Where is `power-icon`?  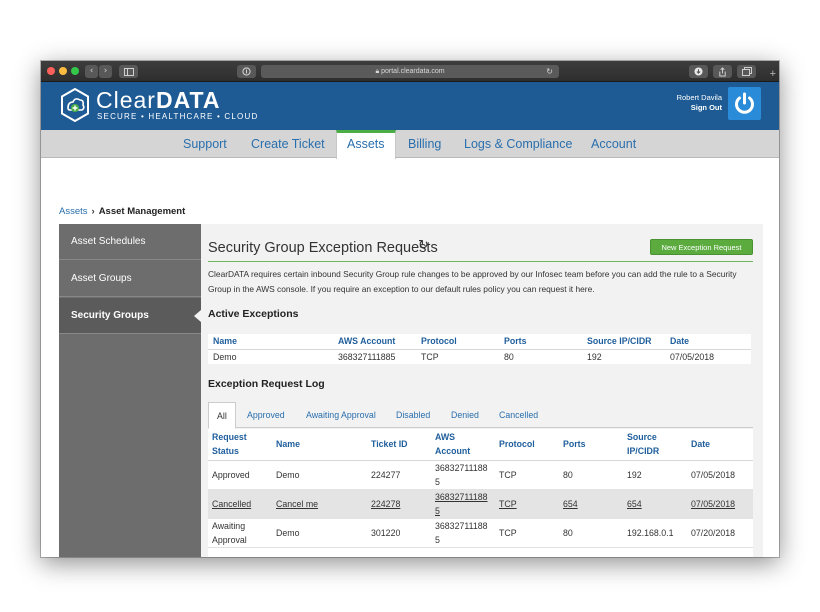
power-icon is located at coordinates (744, 103).